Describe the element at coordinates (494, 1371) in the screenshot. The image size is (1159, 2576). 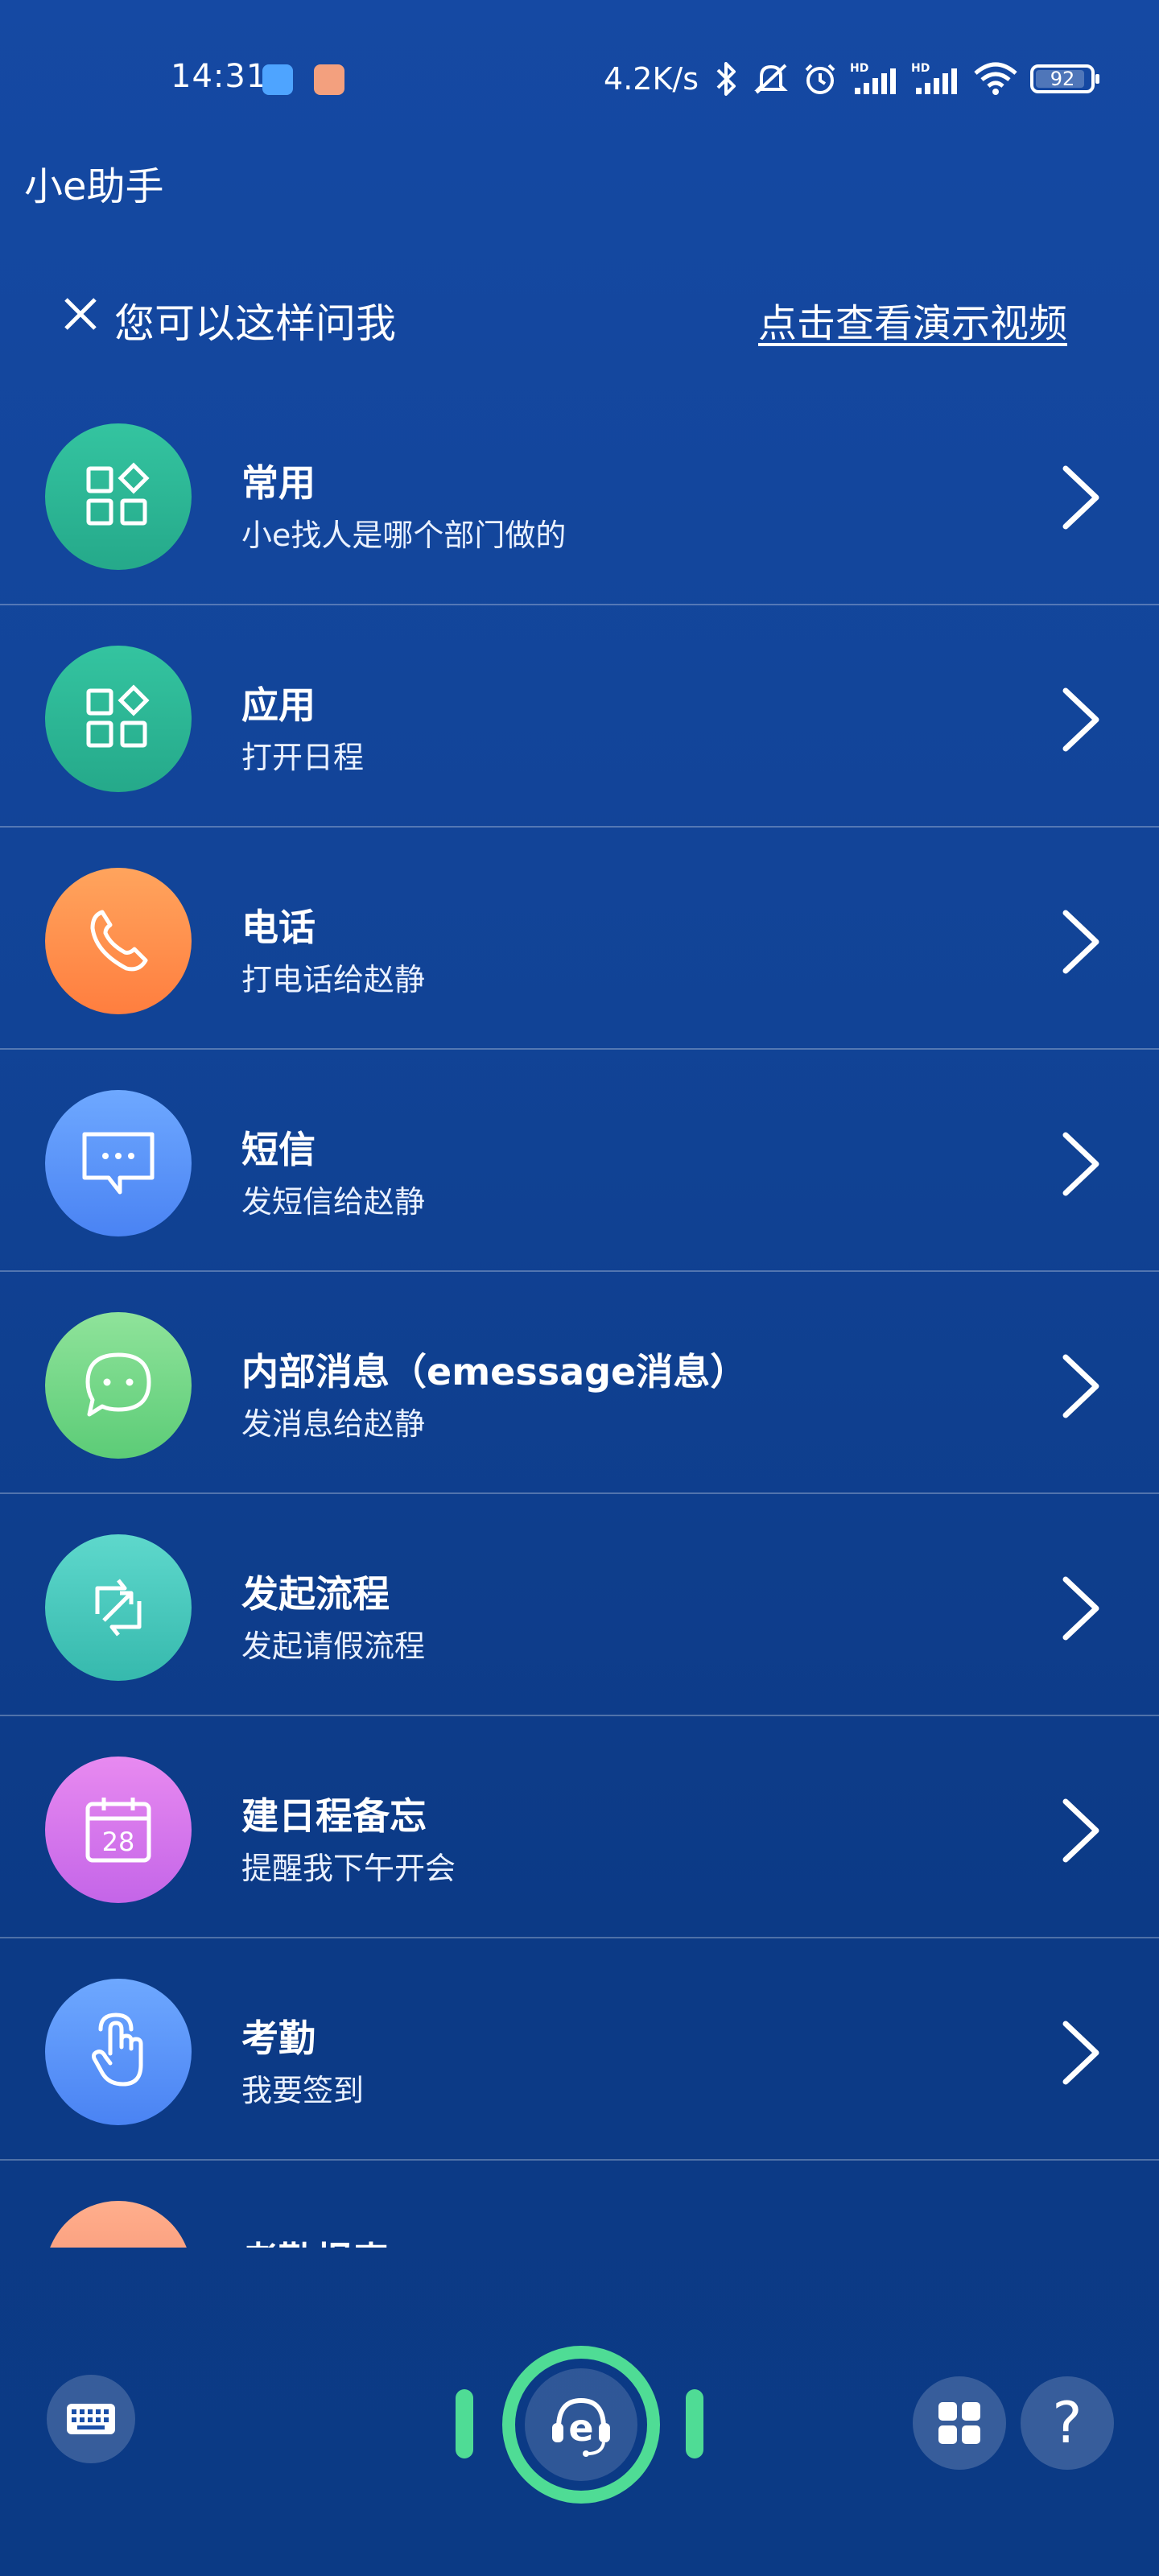
I see `command-title: 内部消息（emessage消息）` at that location.